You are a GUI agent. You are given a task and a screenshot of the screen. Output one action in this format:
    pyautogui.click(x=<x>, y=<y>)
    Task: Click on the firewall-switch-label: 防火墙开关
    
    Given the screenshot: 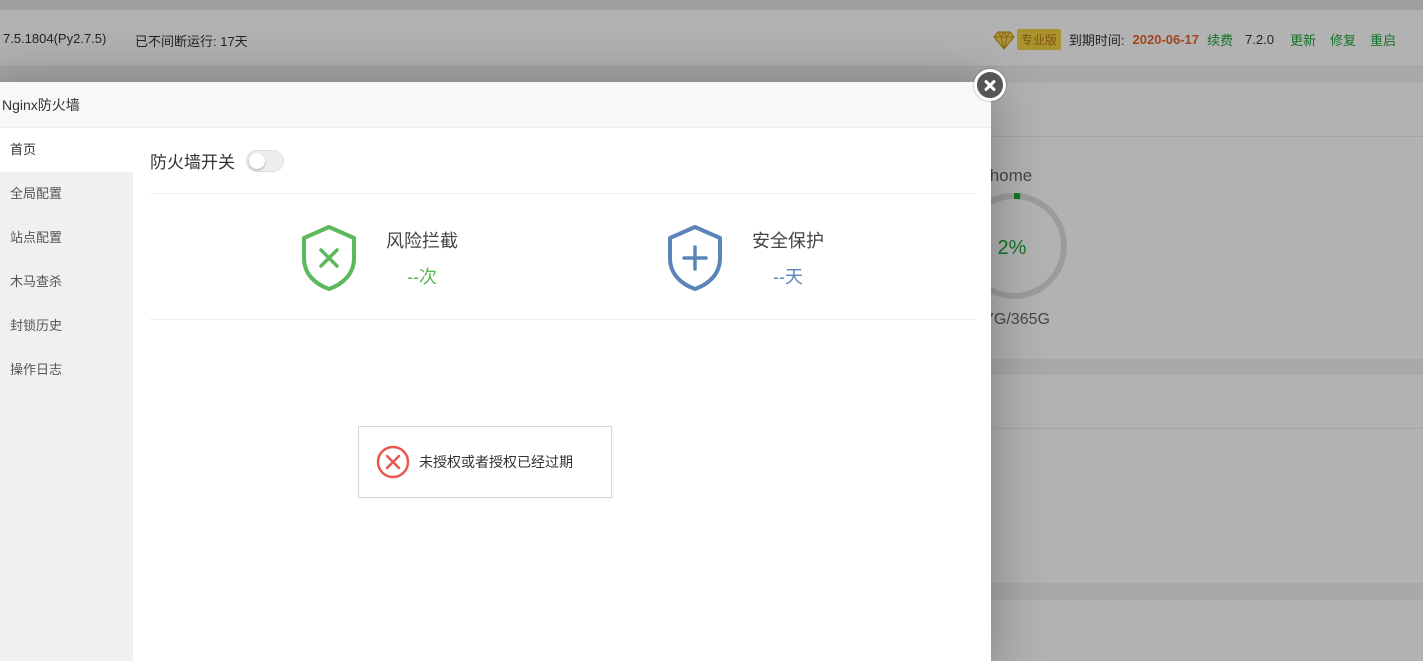 What is the action you would take?
    pyautogui.click(x=192, y=162)
    